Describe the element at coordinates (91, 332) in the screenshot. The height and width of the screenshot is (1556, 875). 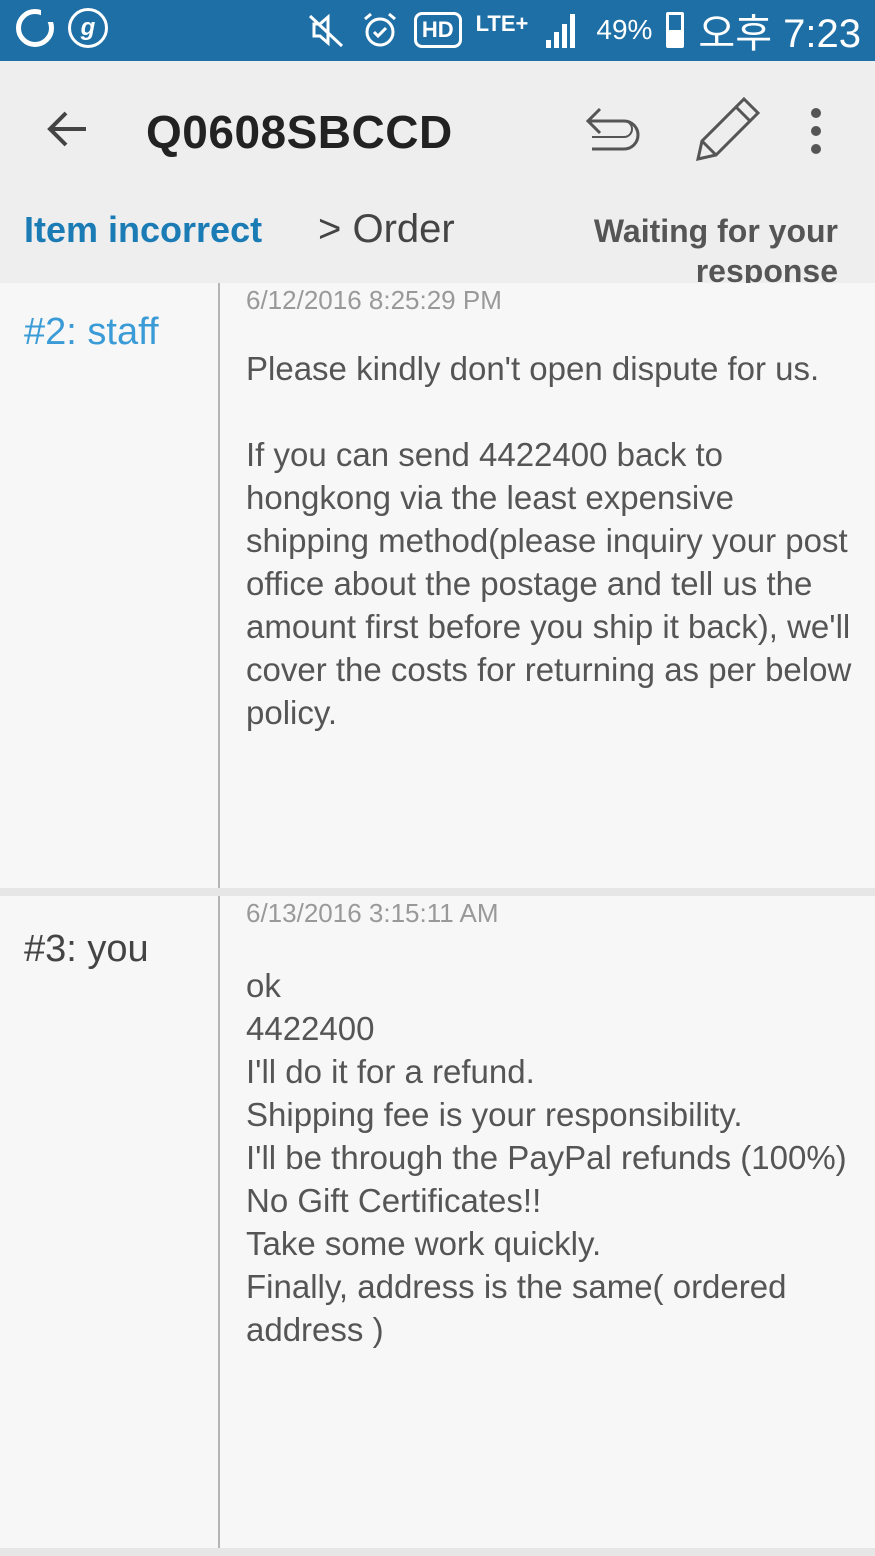
I see `message-author: #2: staff` at that location.